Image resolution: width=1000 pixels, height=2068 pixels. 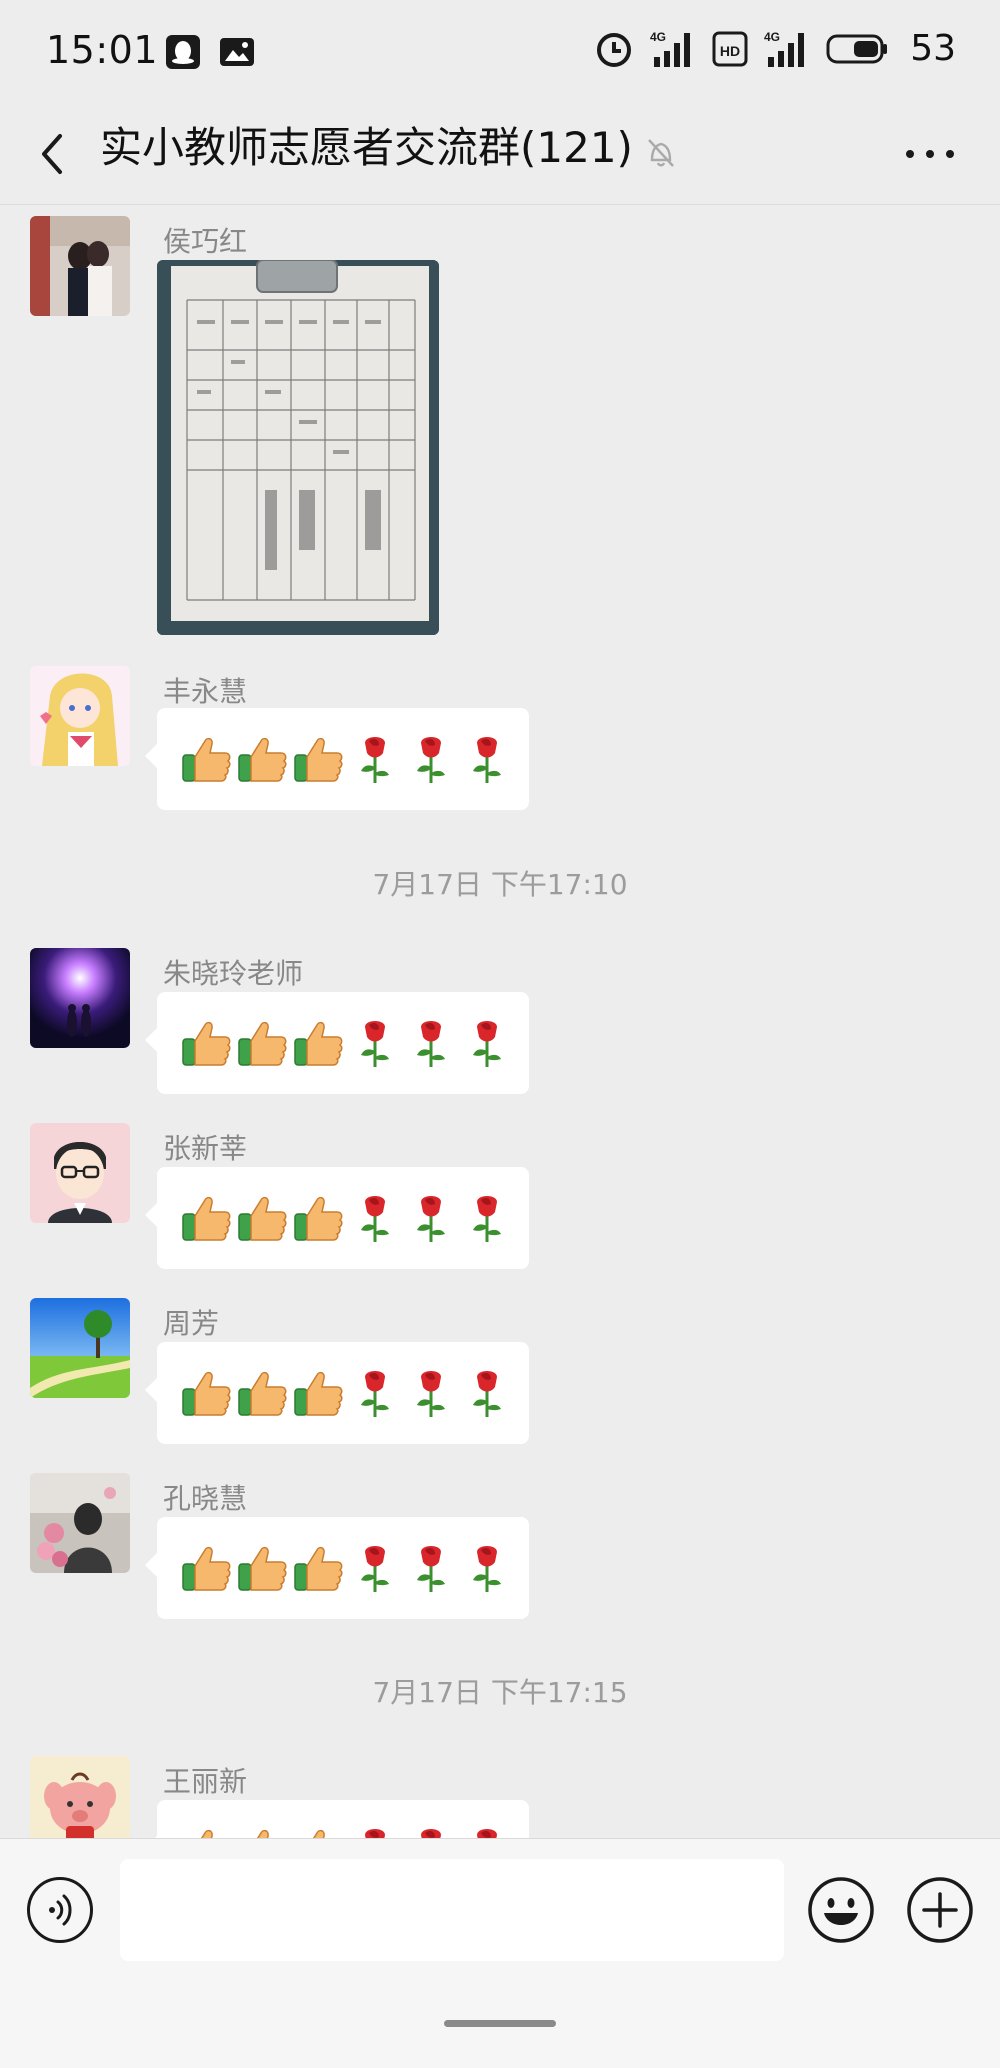 What do you see at coordinates (366, 148) in the screenshot?
I see `chat-title: 实小教师志愿者交流群(121)` at bounding box center [366, 148].